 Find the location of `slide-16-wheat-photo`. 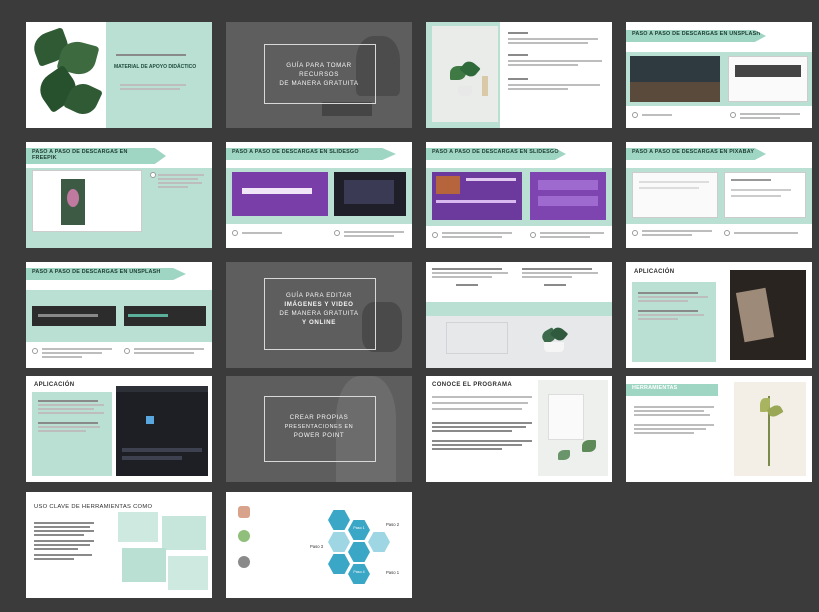

slide-16-wheat-photo is located at coordinates (770, 429).